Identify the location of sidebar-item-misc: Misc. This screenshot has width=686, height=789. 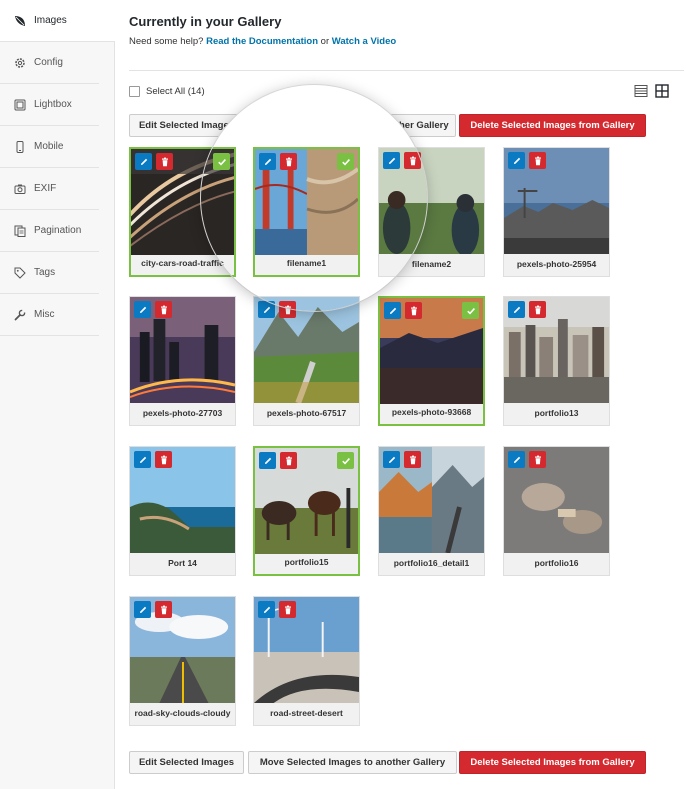
(49, 315).